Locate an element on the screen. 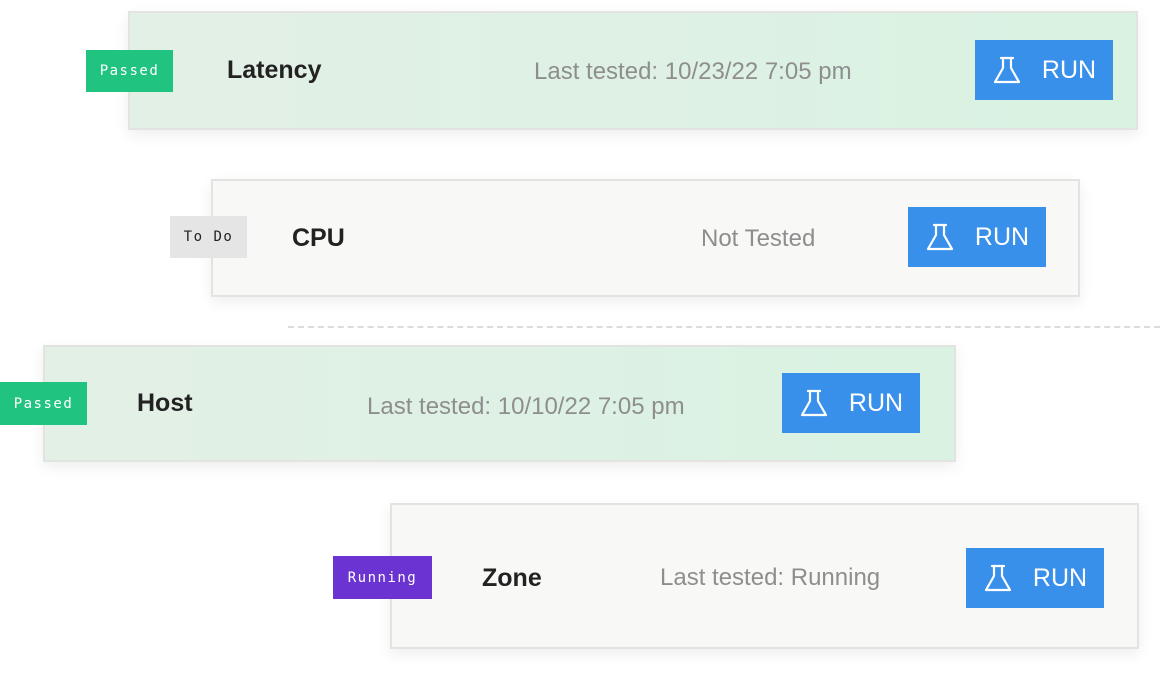 The height and width of the screenshot is (682, 1160). status-badge: To Do is located at coordinates (208, 237).